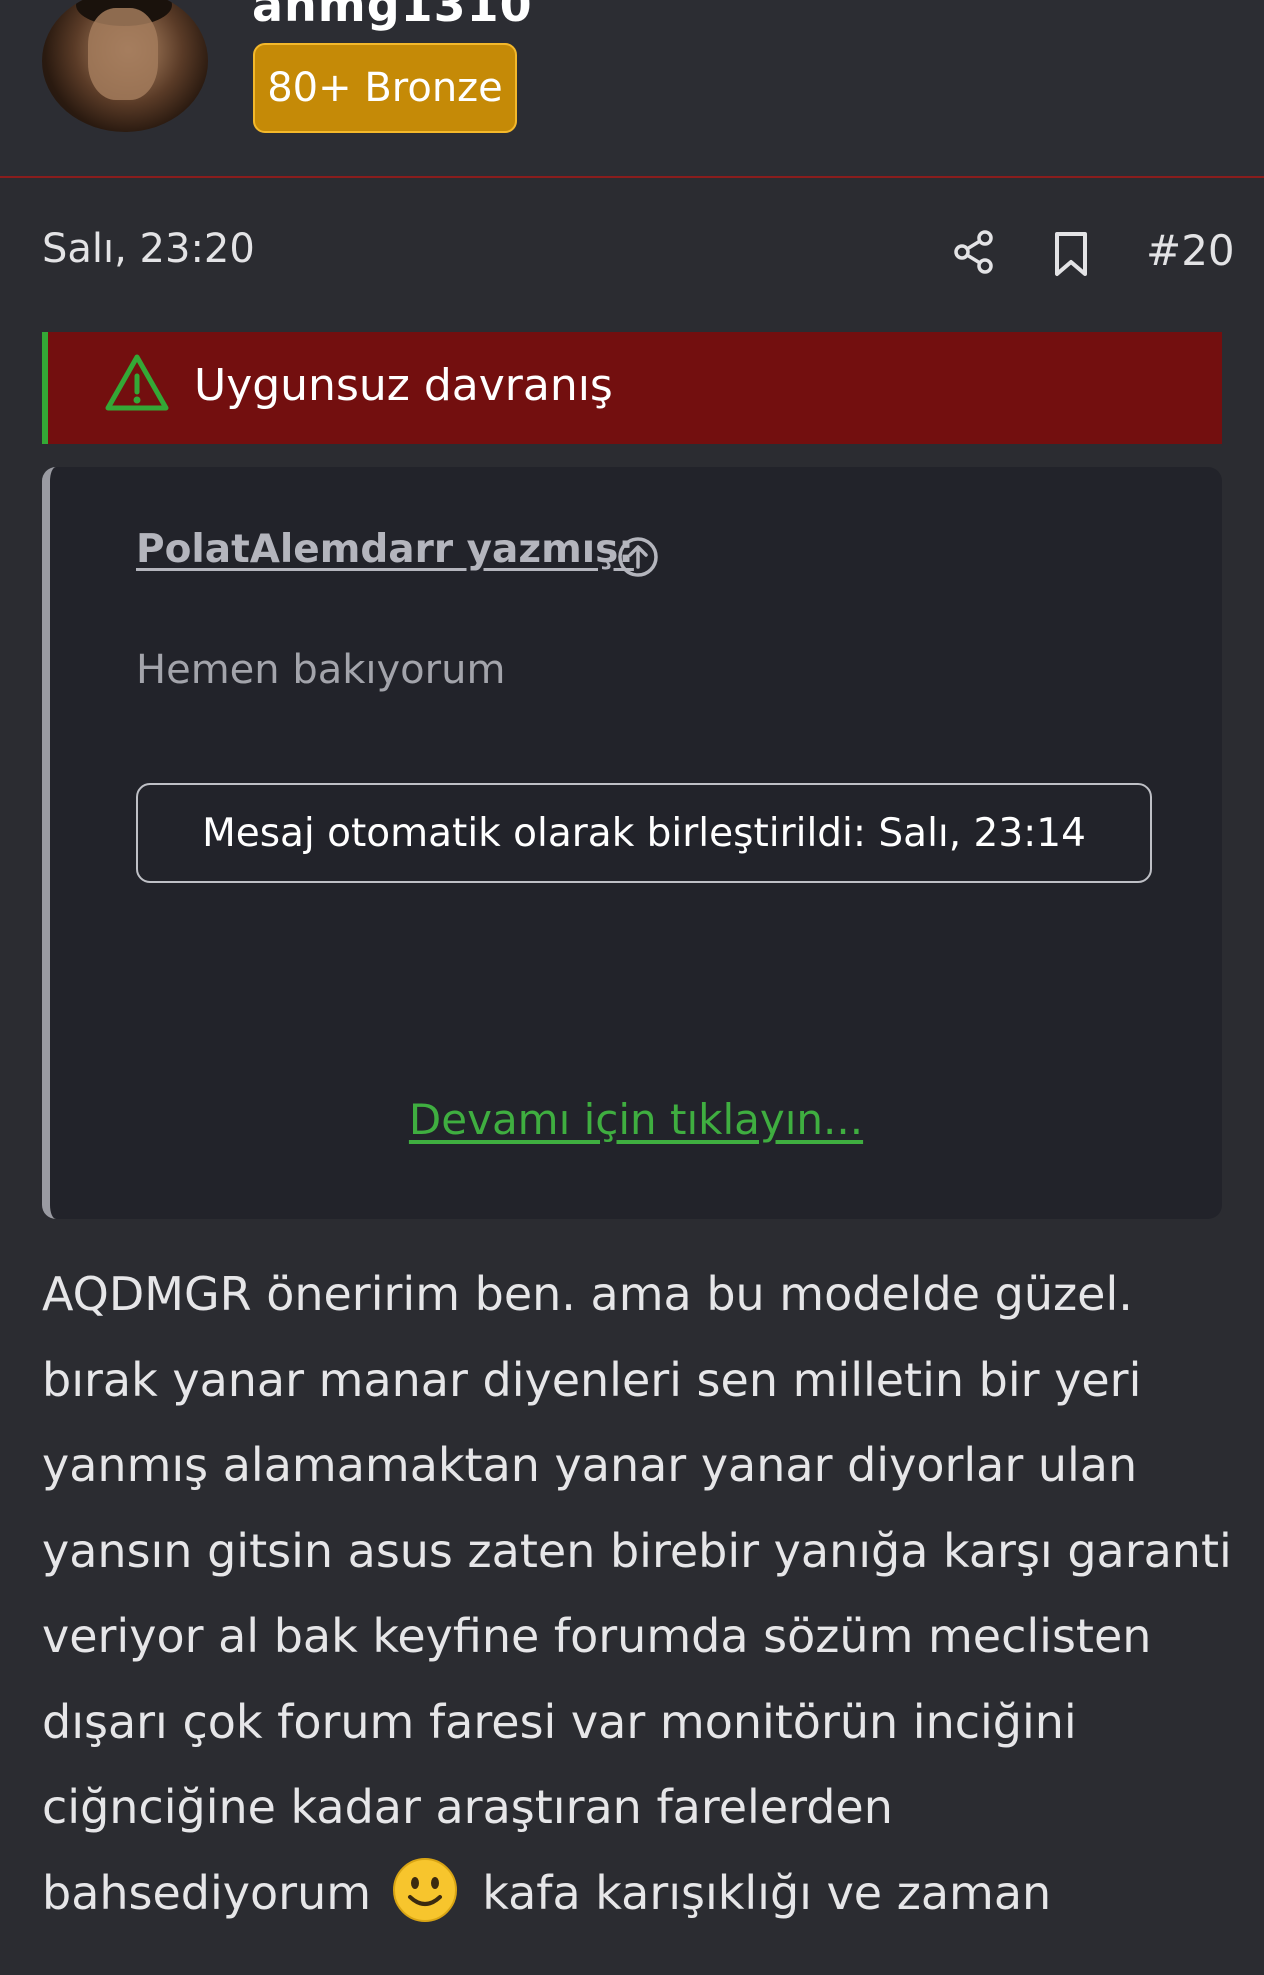 The image size is (1264, 1975). Describe the element at coordinates (385, 88) in the screenshot. I see `user-rank-badge: 80+ Bronze` at that location.